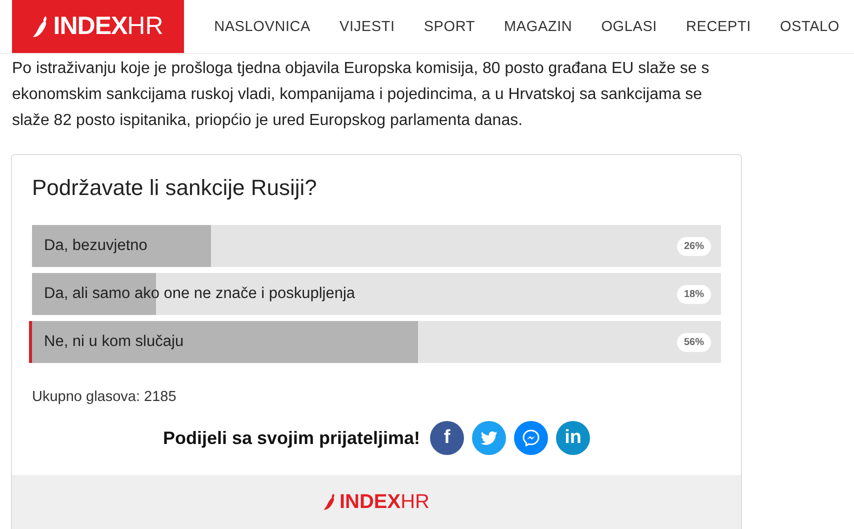  What do you see at coordinates (200, 294) in the screenshot?
I see `option-label: Da, ali samo ako one ne znače i poskupljenja` at bounding box center [200, 294].